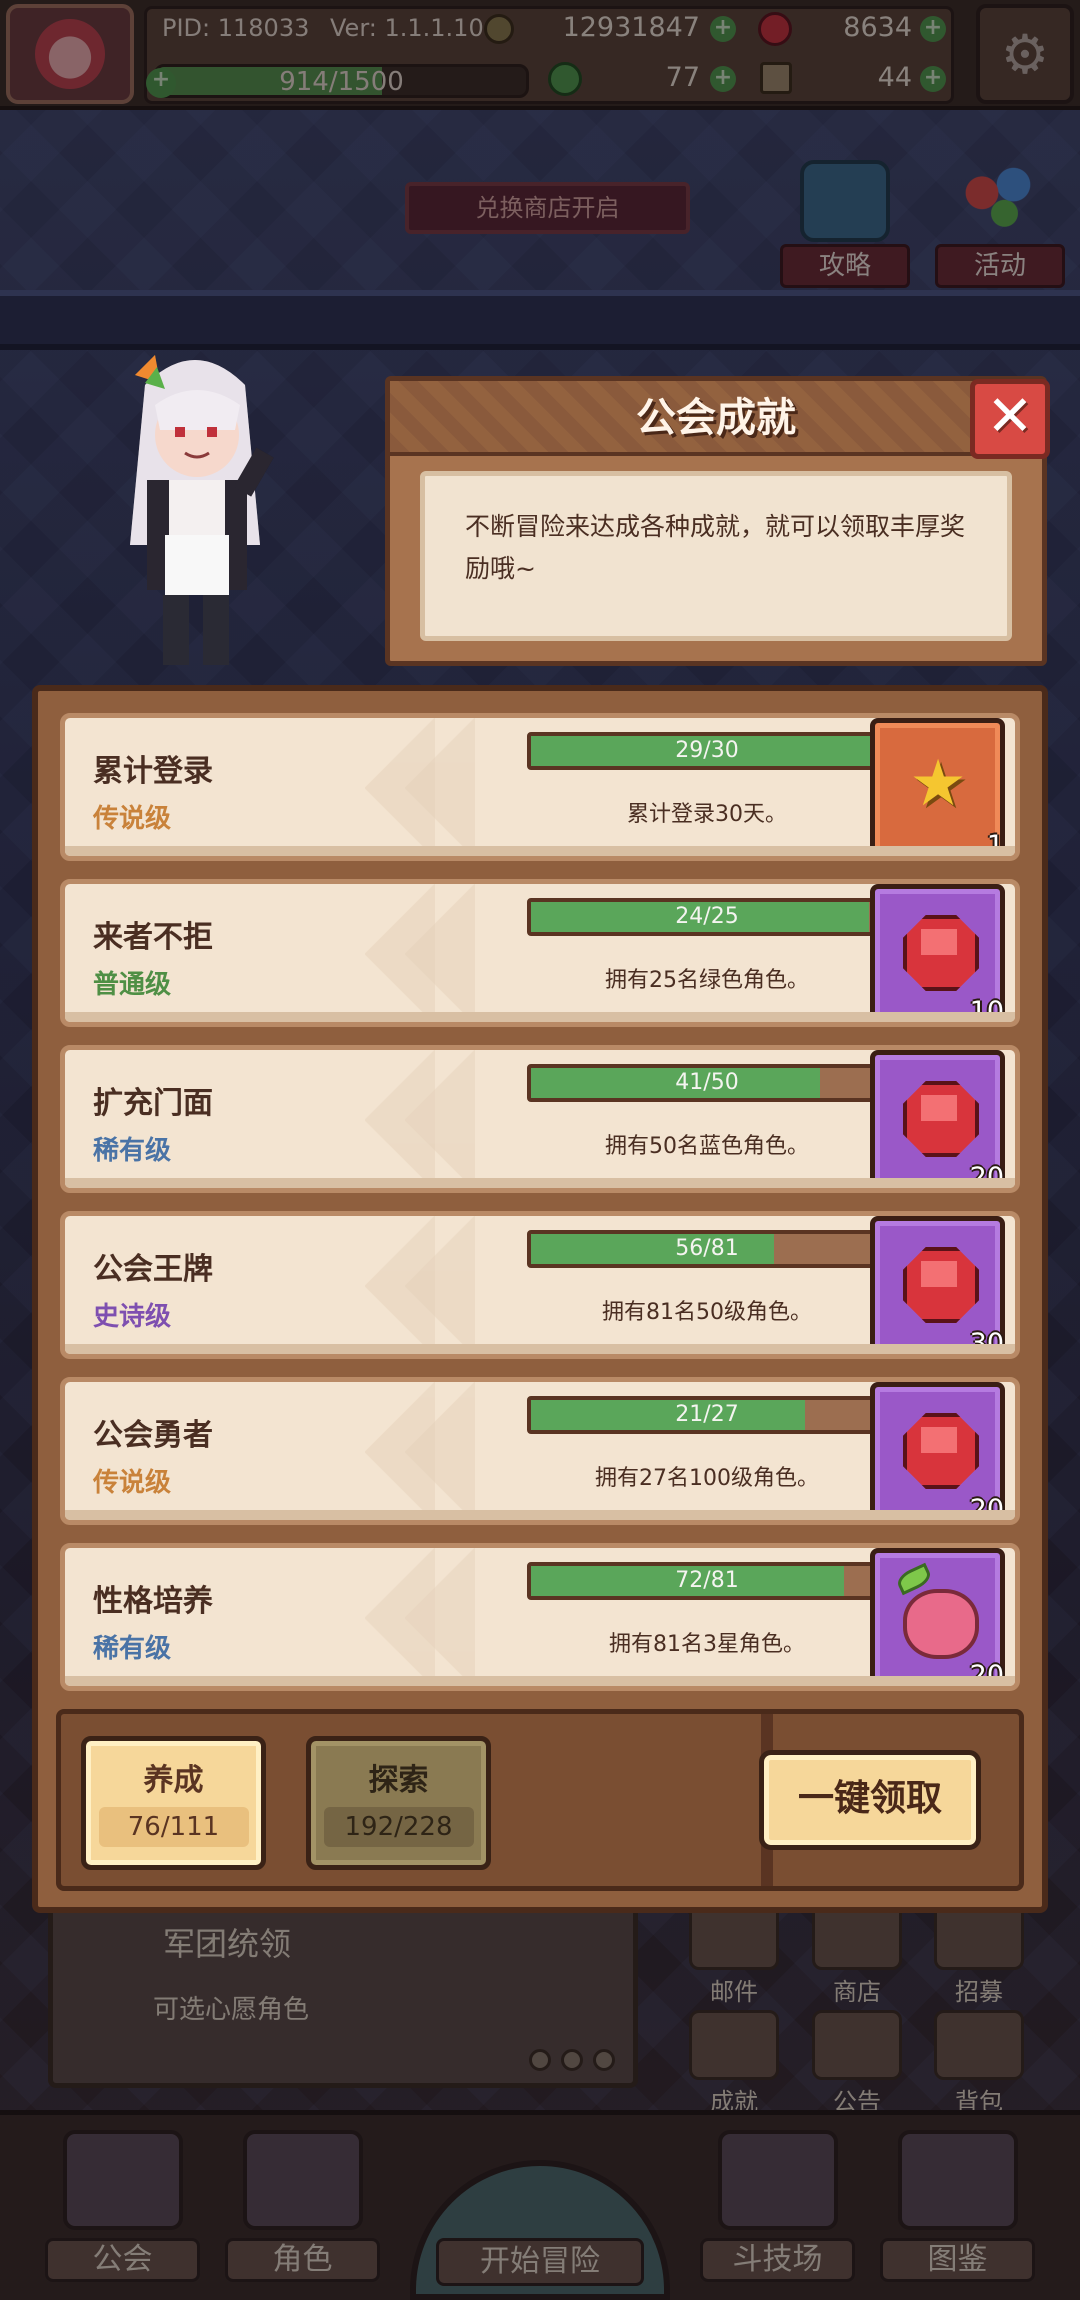 The image size is (1080, 2300). I want to click on tab-cultivation: 养成 76/111, so click(173, 1803).